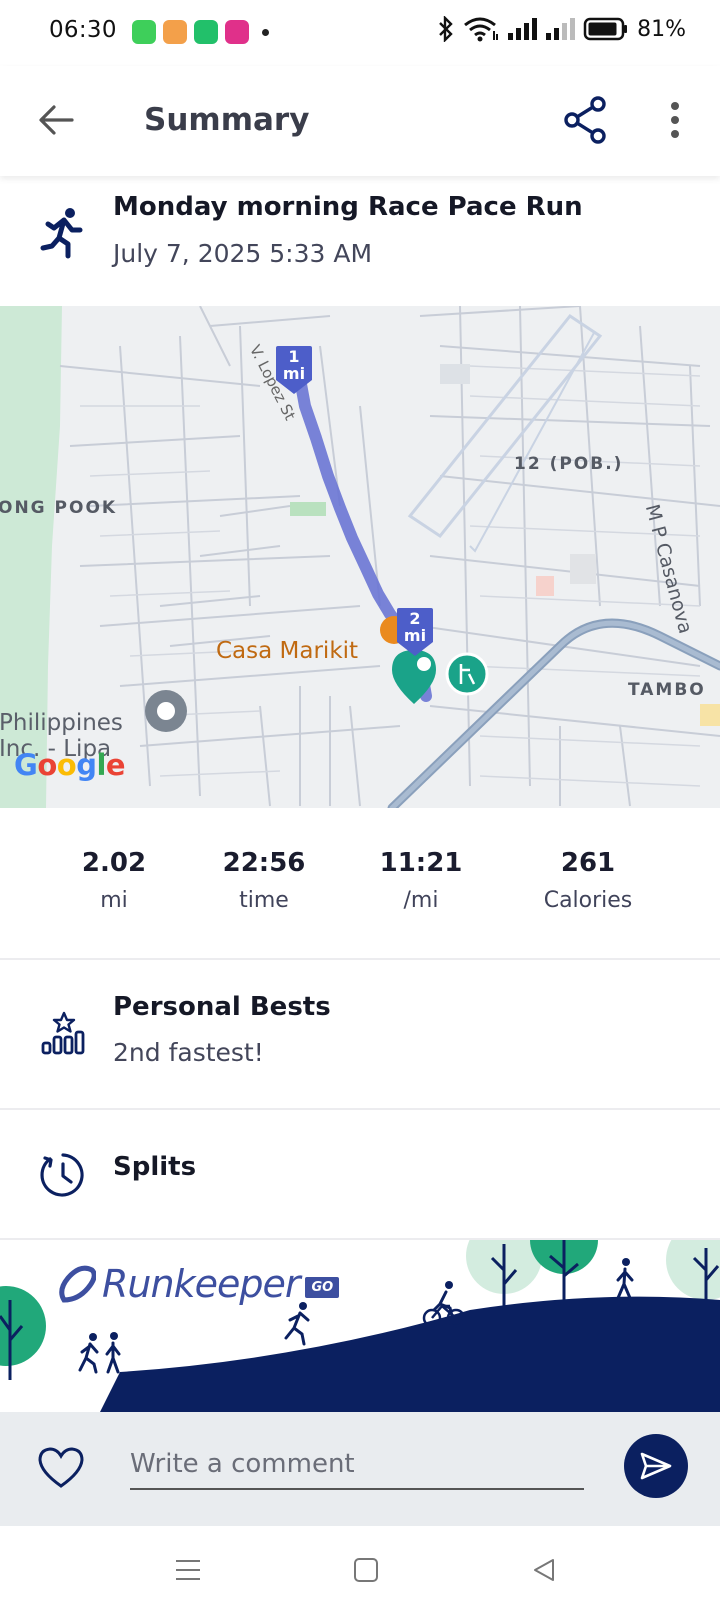  Describe the element at coordinates (237, 32) in the screenshot. I see `lazada-app-icon` at that location.